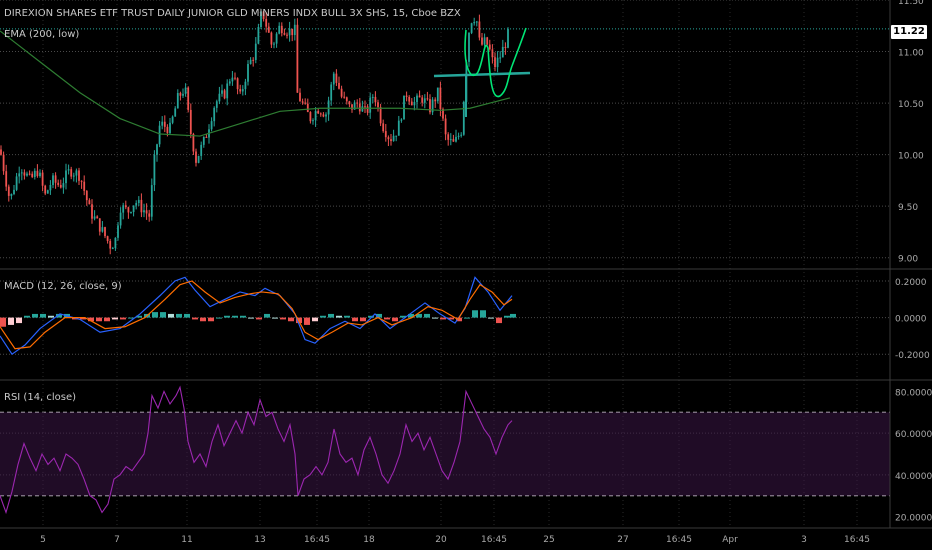 This screenshot has height=550, width=932. I want to click on price-tick-label: 10.00, so click(911, 157).